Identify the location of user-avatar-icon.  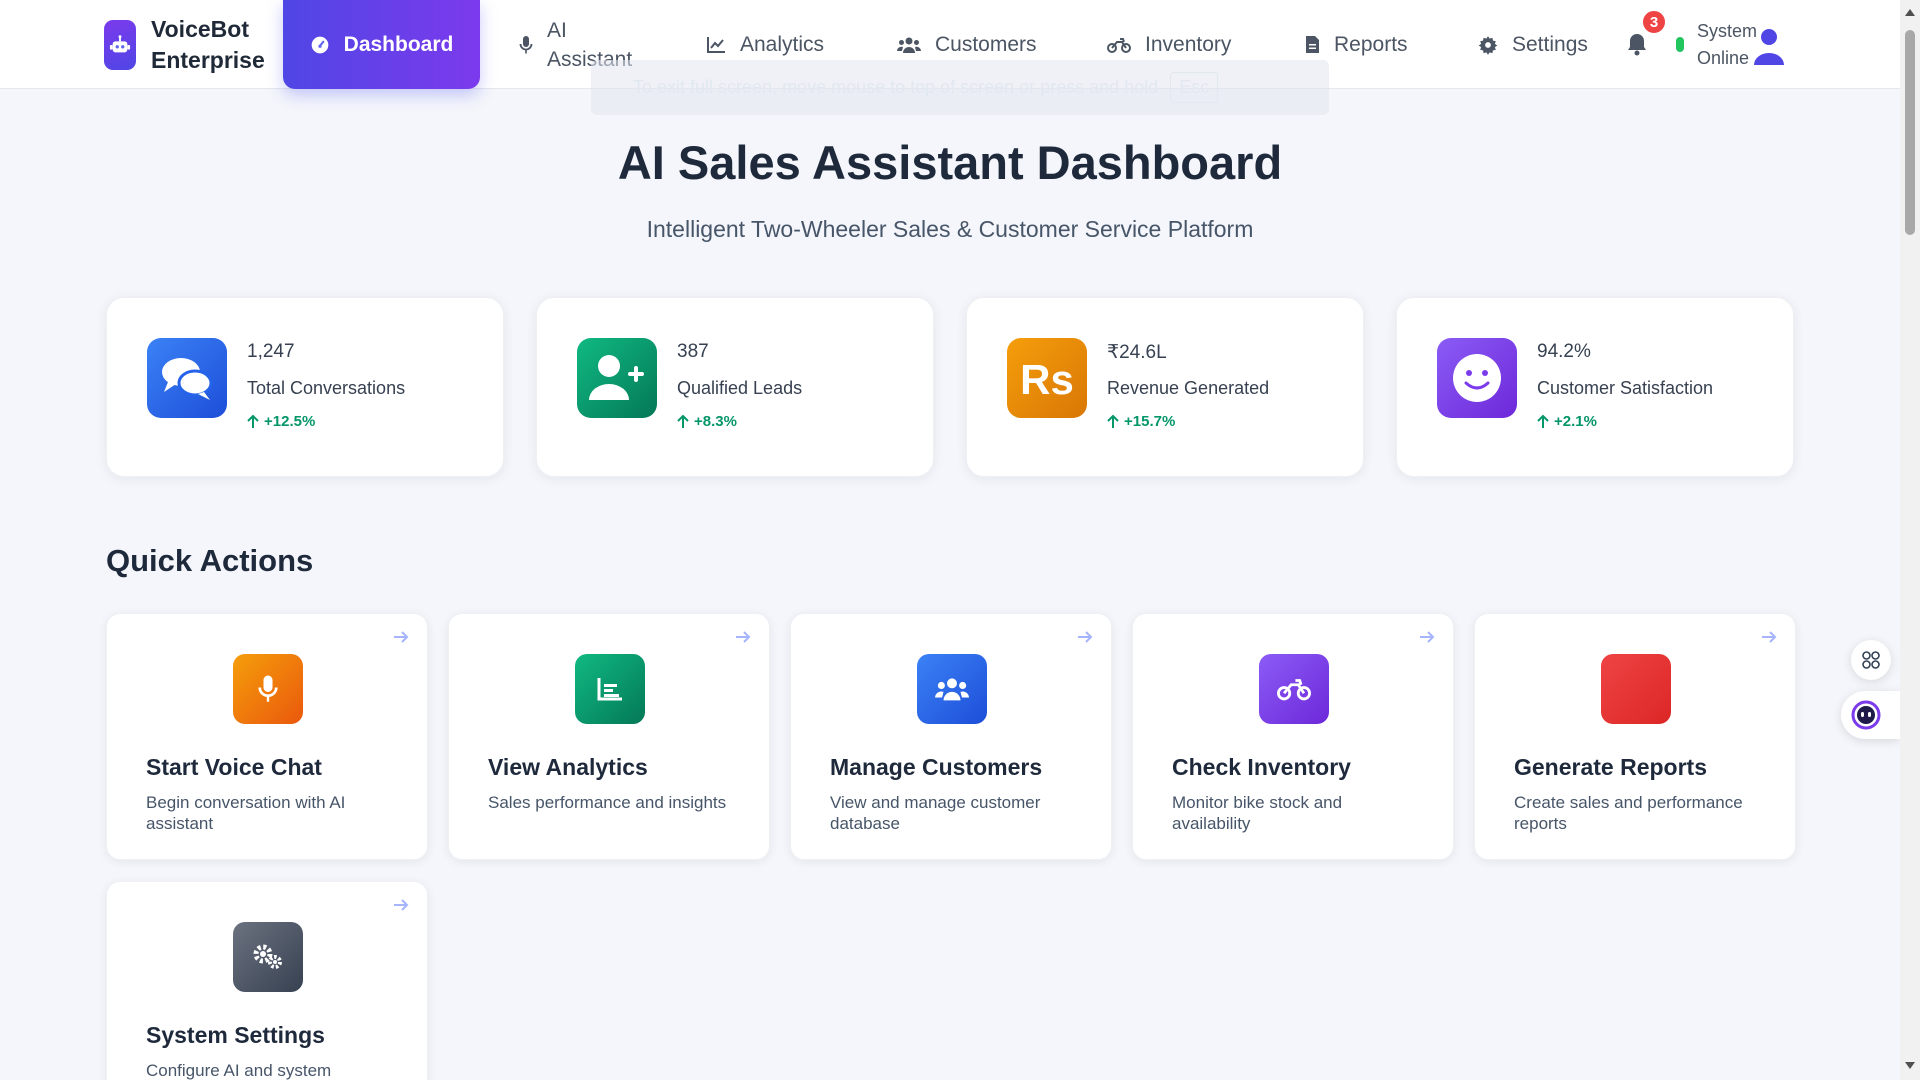
(1769, 49).